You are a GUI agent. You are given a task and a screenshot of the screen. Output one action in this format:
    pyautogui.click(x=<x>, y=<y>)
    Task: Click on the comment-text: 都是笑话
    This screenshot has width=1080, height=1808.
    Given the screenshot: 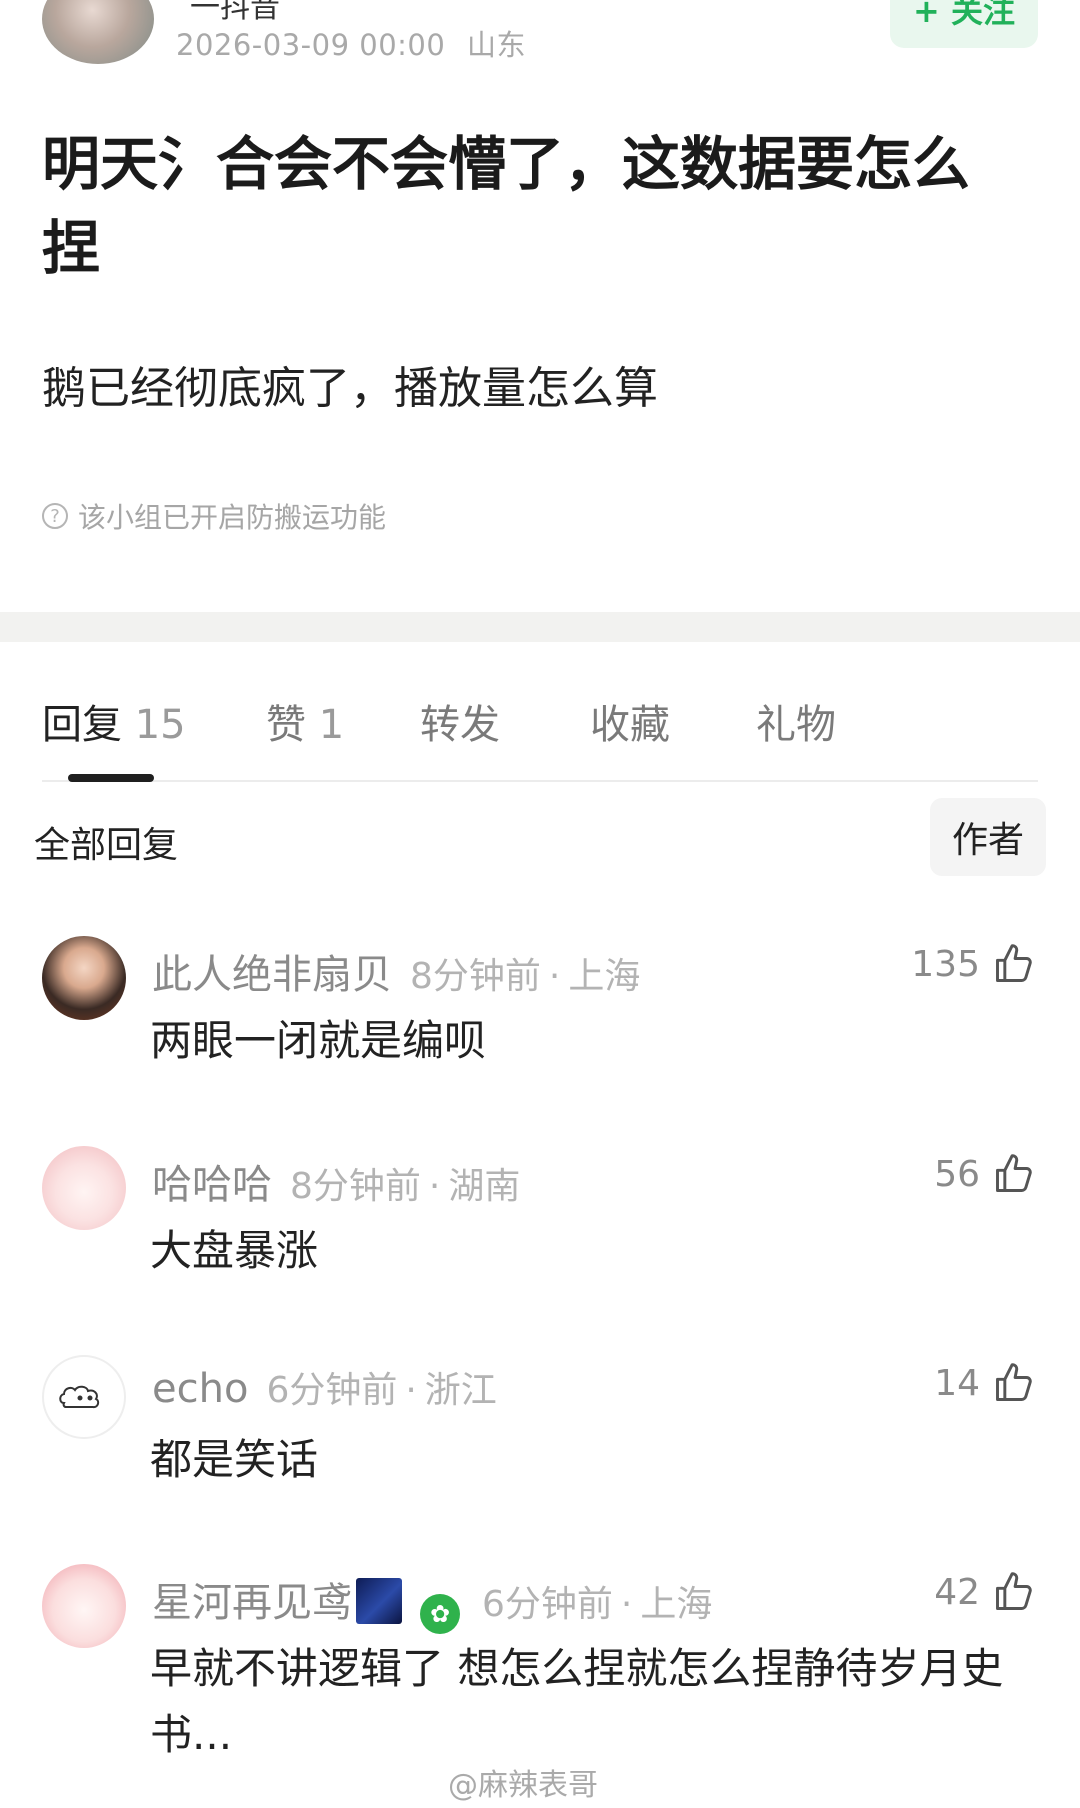 What is the action you would take?
    pyautogui.click(x=234, y=1459)
    